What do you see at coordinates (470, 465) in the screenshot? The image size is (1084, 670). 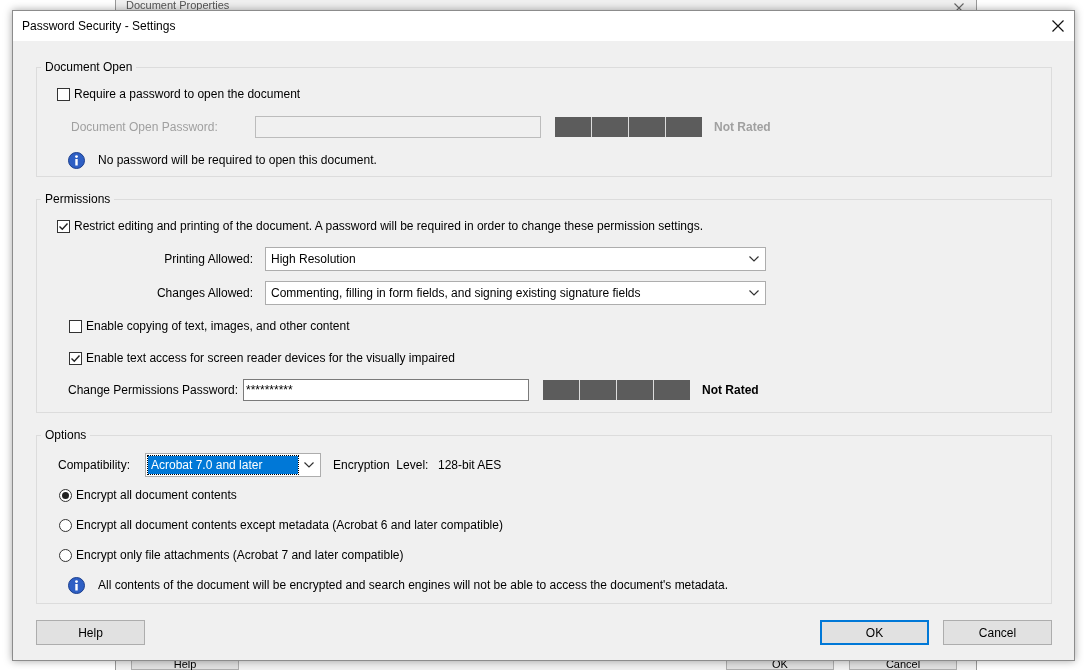 I see `encryption-value: 128-bit AES` at bounding box center [470, 465].